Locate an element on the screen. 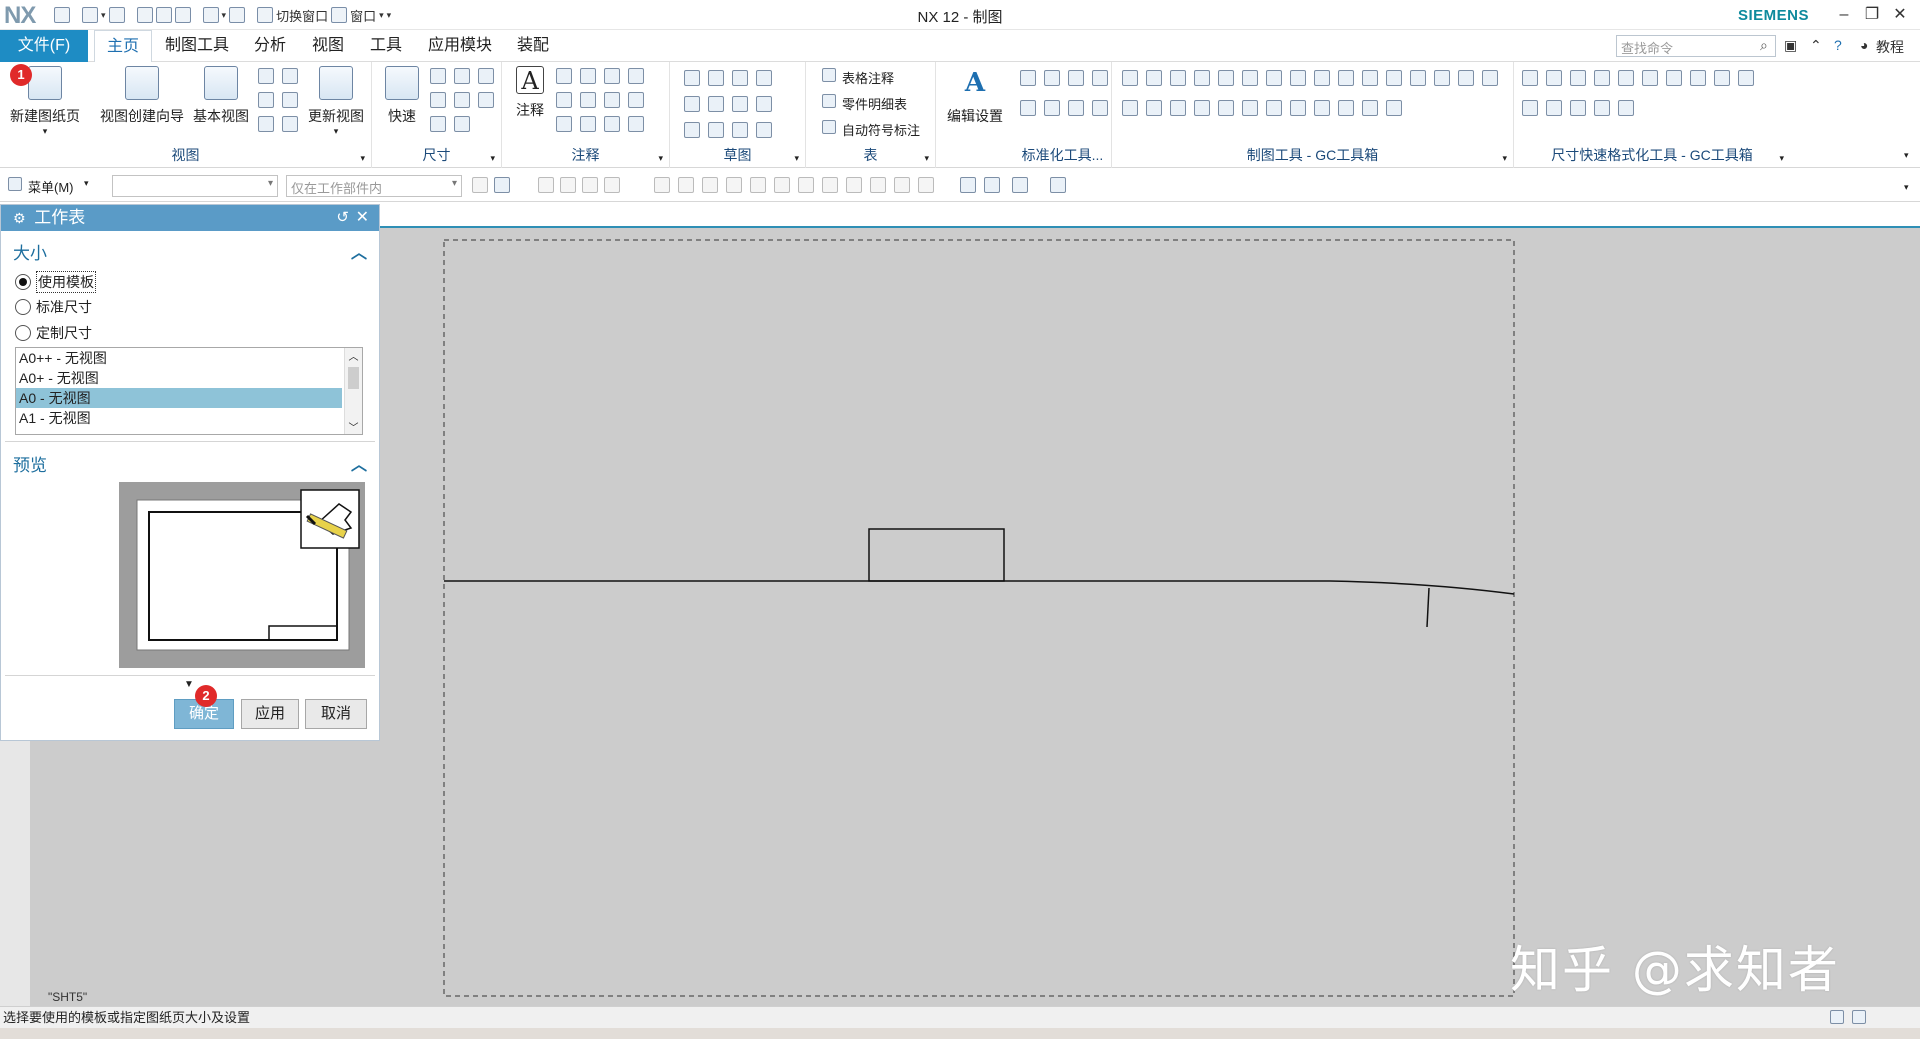 The width and height of the screenshot is (1920, 1039). profile-icon is located at coordinates (692, 78).